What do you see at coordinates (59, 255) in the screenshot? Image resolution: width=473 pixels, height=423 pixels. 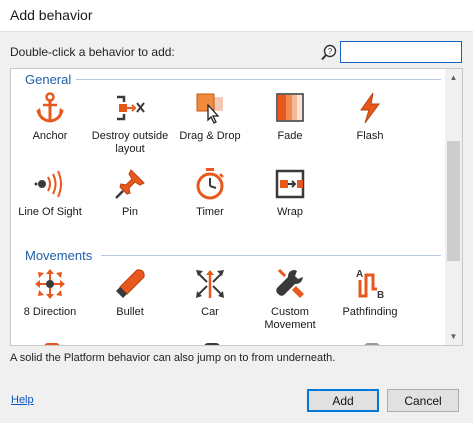 I see `category-movements-header: Movements` at bounding box center [59, 255].